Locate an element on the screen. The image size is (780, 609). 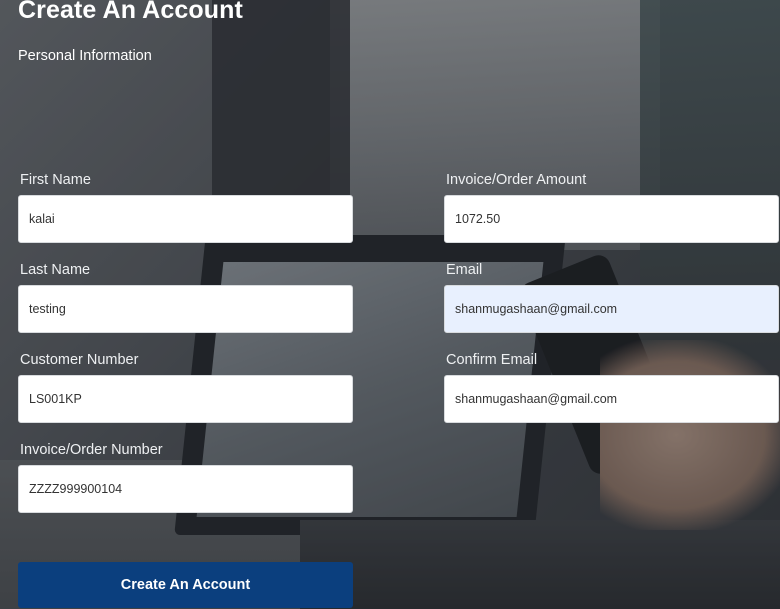
email-group: Email is located at coordinates (611, 297).